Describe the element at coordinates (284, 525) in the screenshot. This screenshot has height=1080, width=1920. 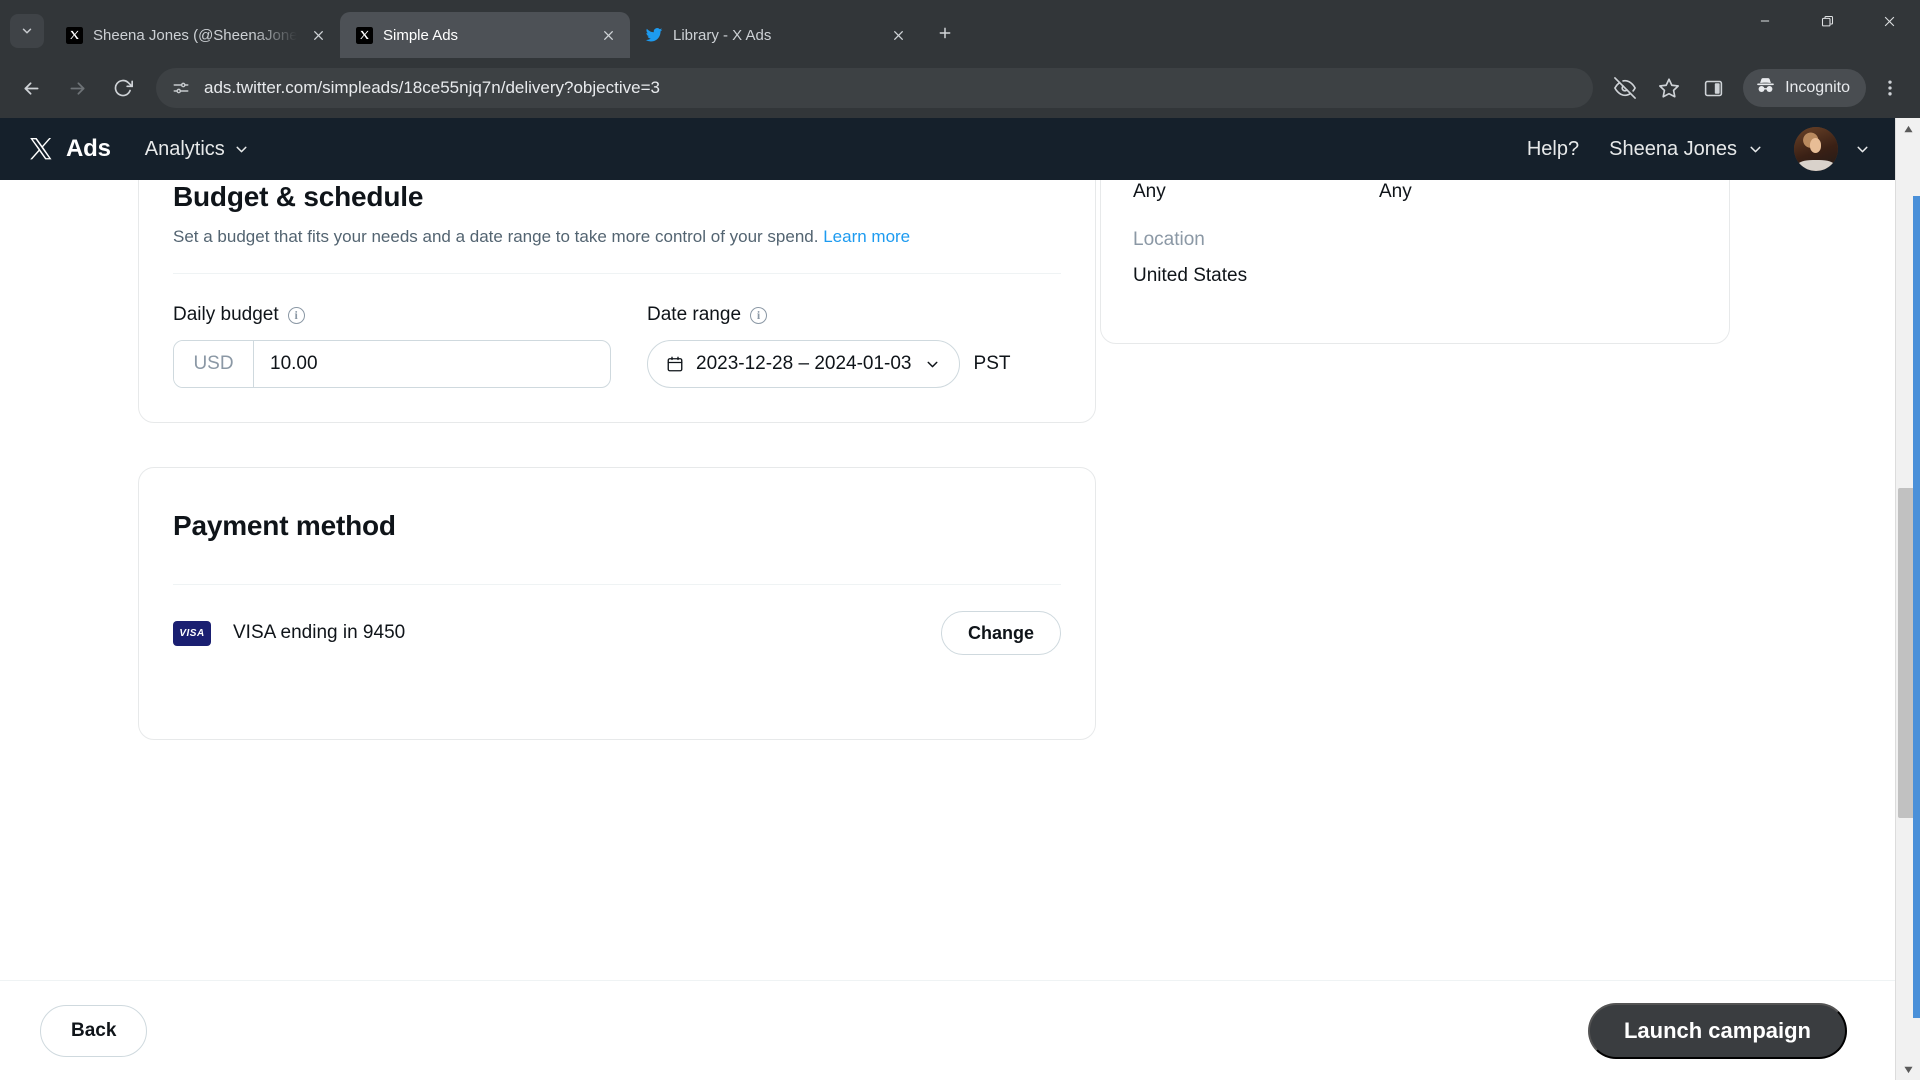
I see `payment-section-title: Payment method` at that location.